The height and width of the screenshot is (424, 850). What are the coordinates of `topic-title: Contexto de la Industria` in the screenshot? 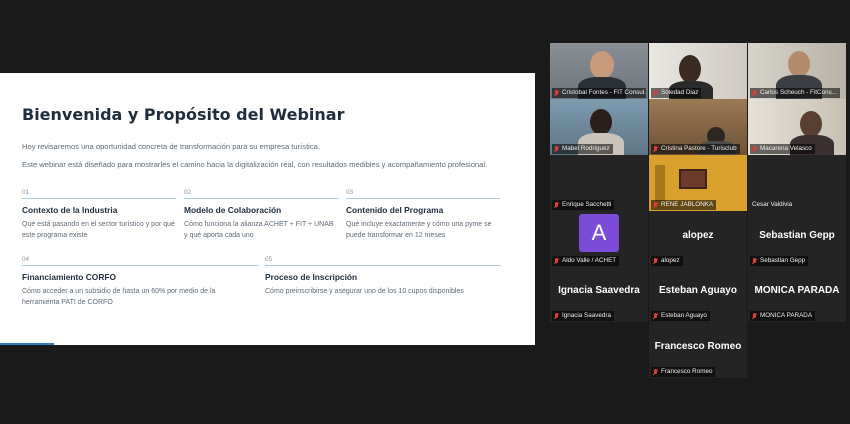 It's located at (70, 210).